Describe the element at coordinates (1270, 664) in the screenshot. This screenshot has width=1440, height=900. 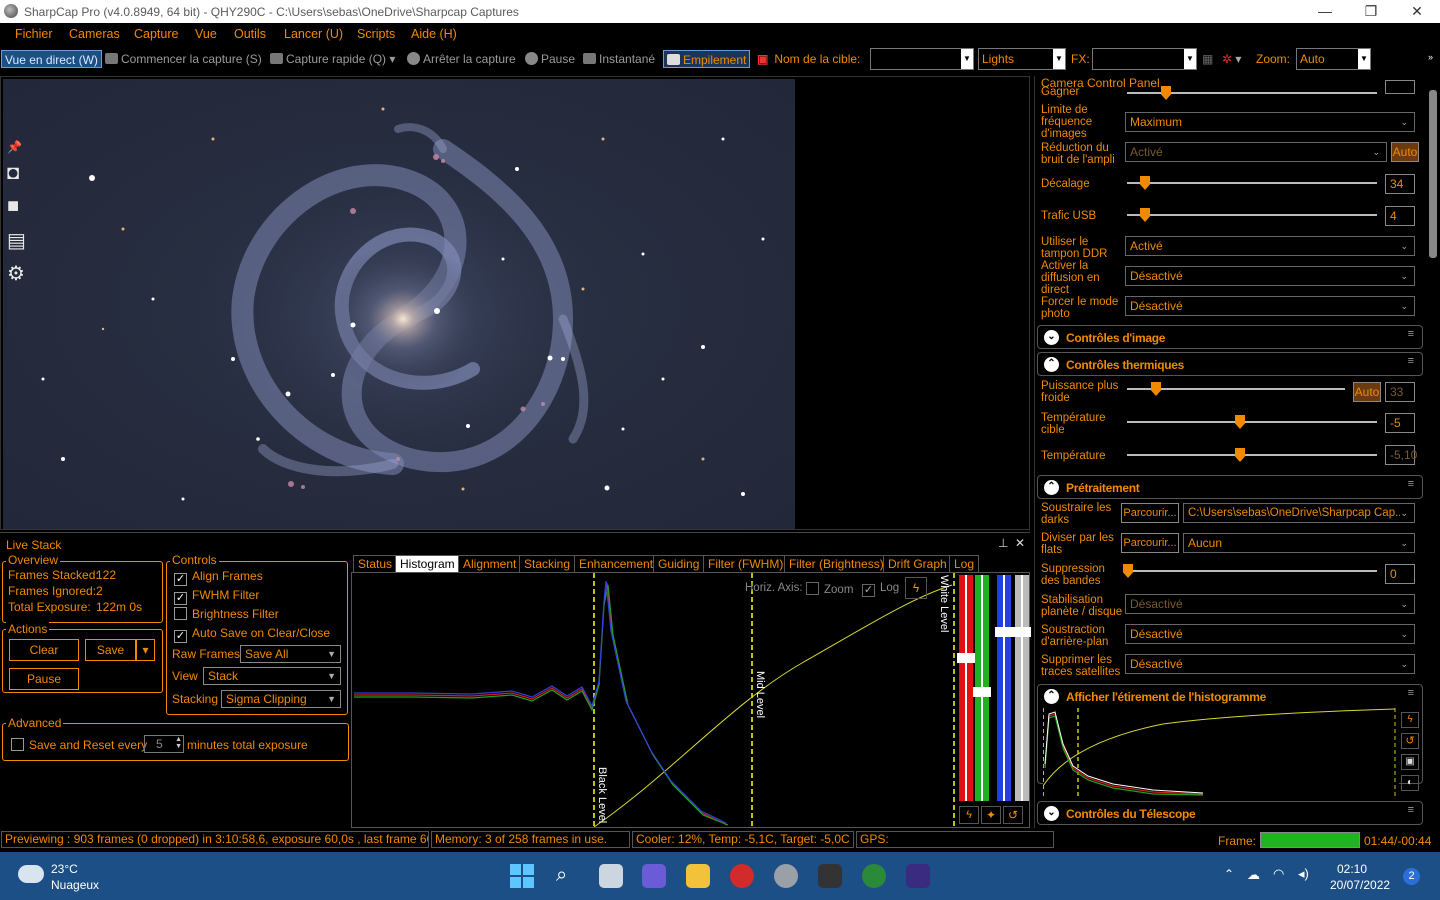
I see `satellite-select: Désactivé ⌄` at that location.